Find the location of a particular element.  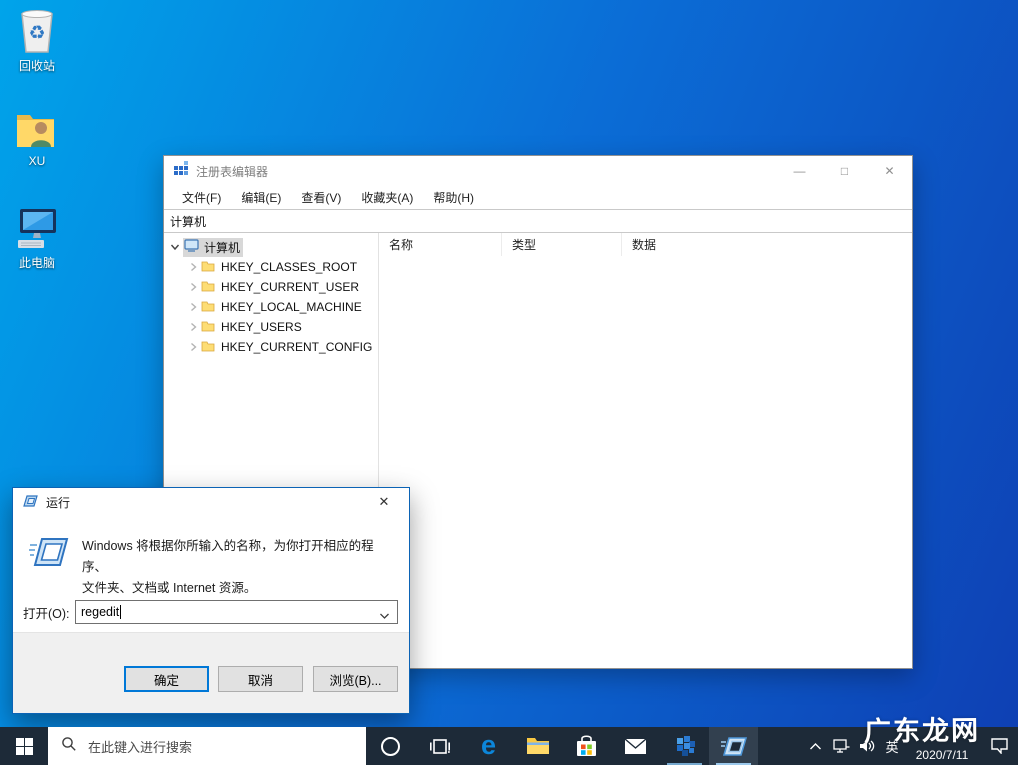

task-view-button is located at coordinates (439, 746).